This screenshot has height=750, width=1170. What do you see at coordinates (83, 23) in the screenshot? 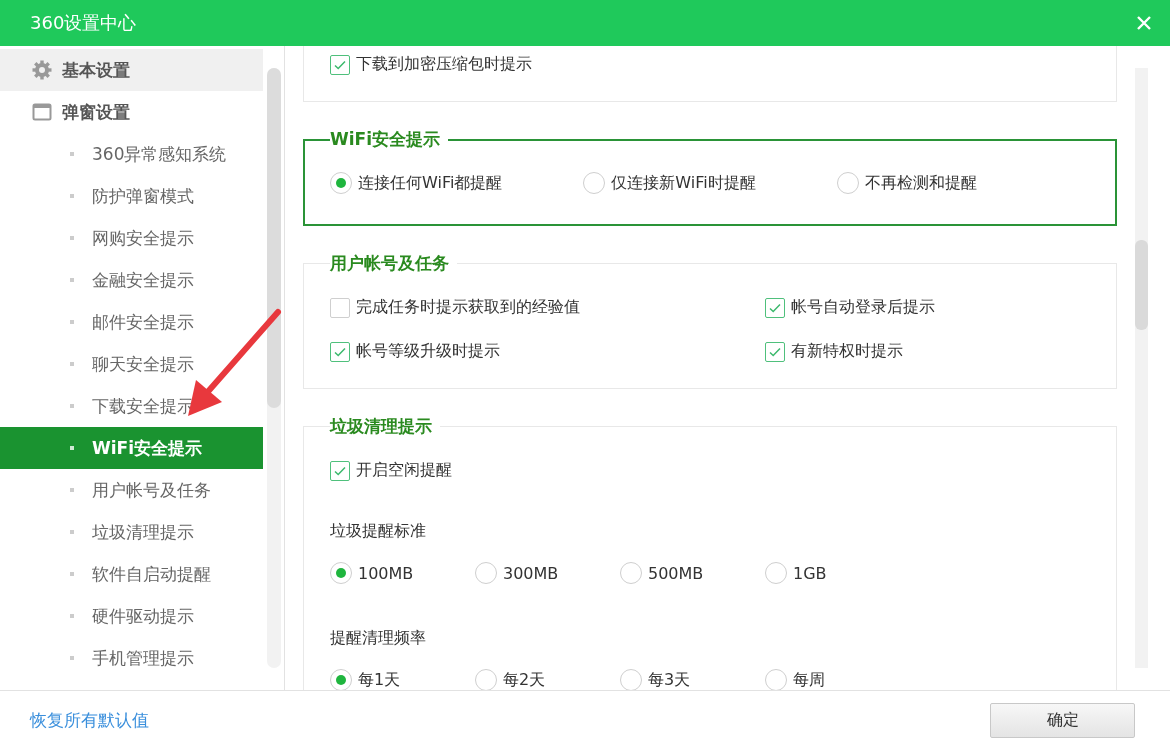
I see `window-title: 360设置中心` at bounding box center [83, 23].